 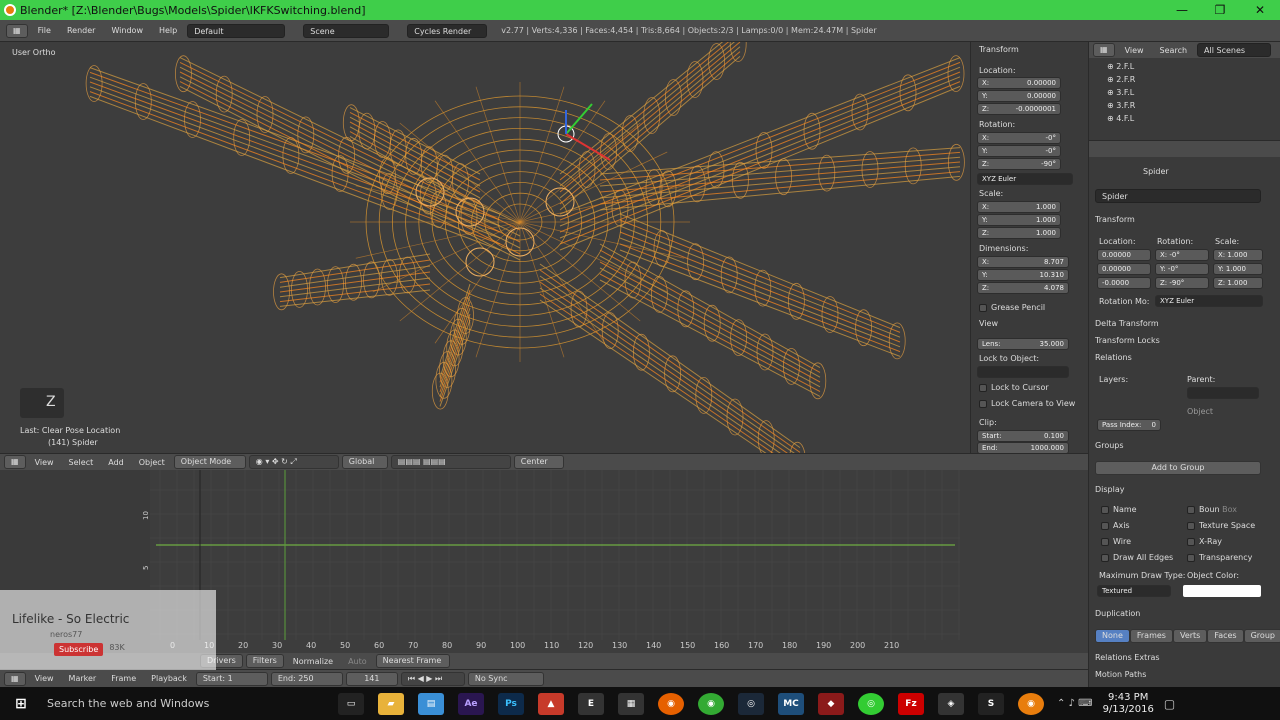 I want to click on scale-y-field: Y: 1.000, so click(x=1019, y=220).